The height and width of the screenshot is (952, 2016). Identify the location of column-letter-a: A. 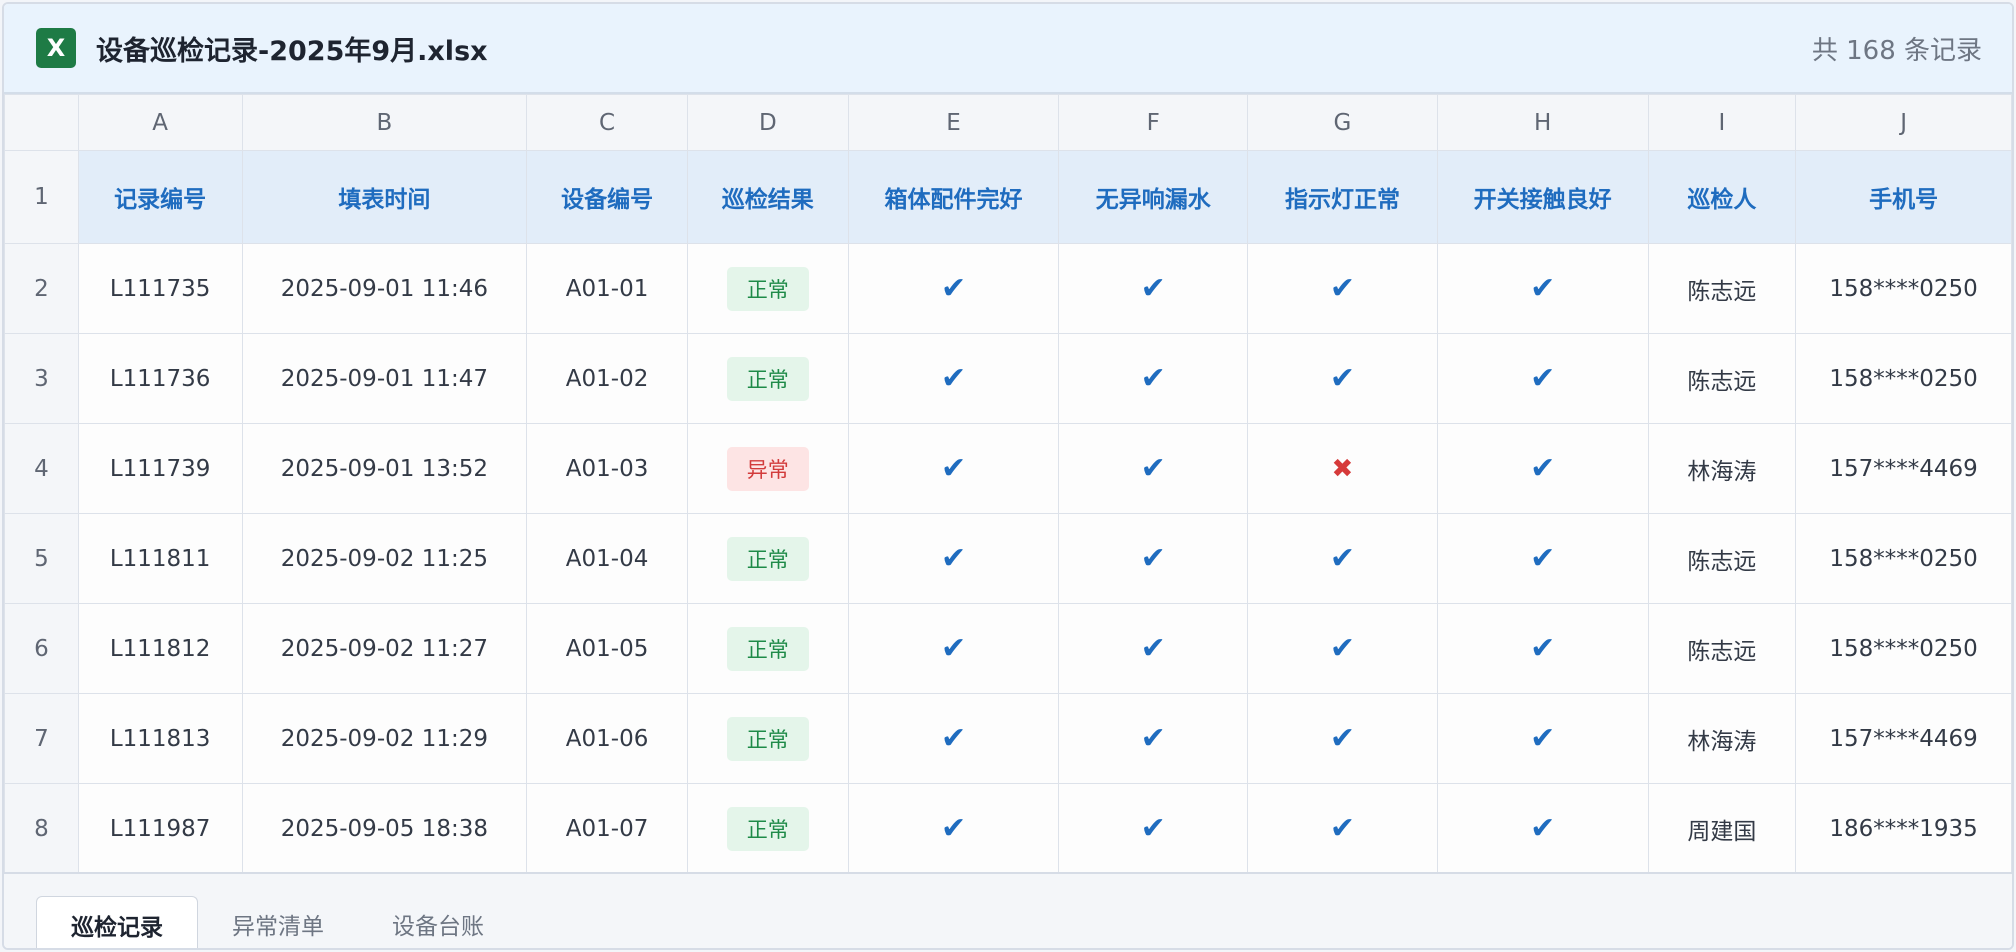
(160, 122).